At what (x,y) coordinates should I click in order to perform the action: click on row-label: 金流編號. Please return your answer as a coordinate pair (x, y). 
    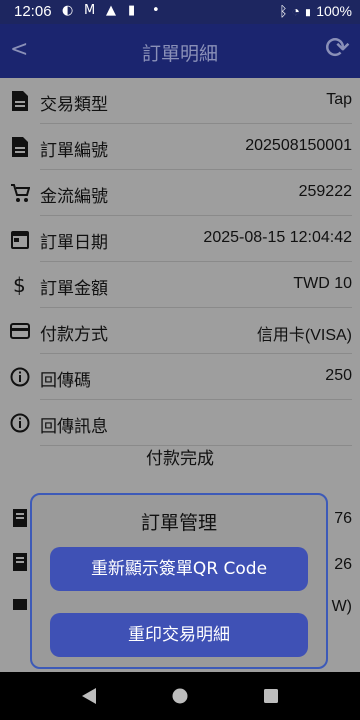
    Looking at the image, I should click on (74, 197).